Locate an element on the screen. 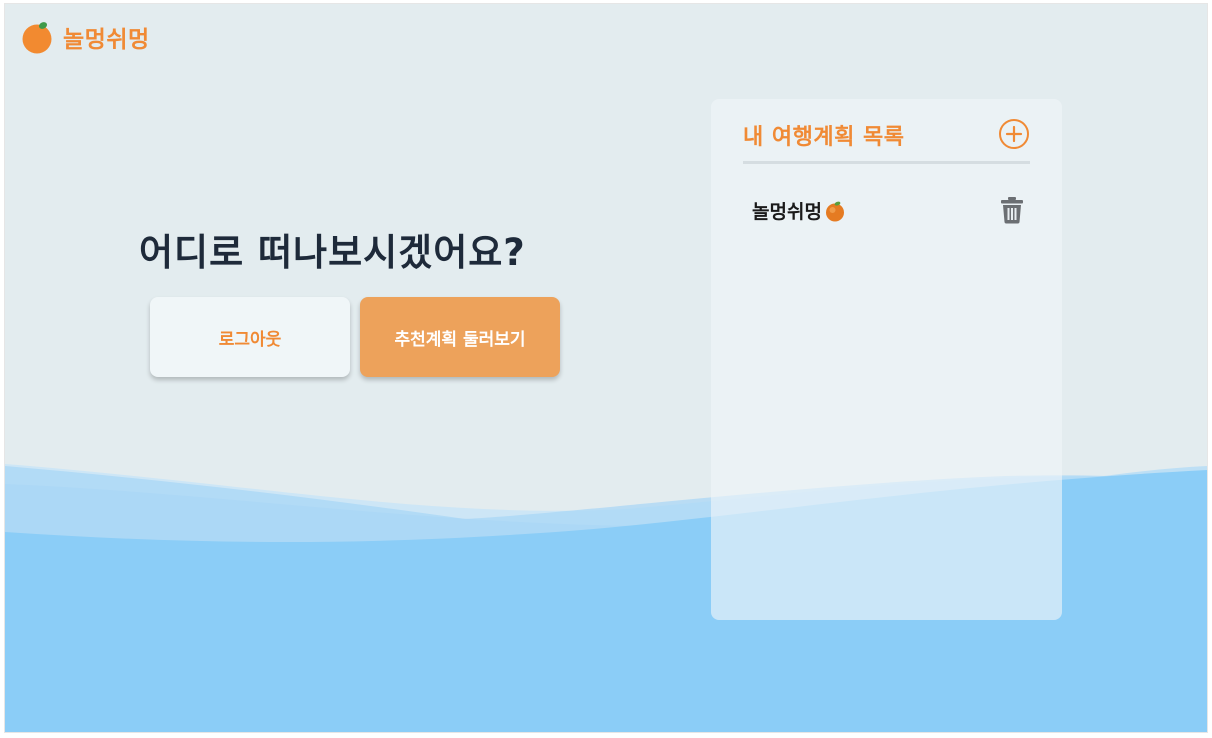  logo-text: 놀멍쉬멍 is located at coordinates (106, 40).